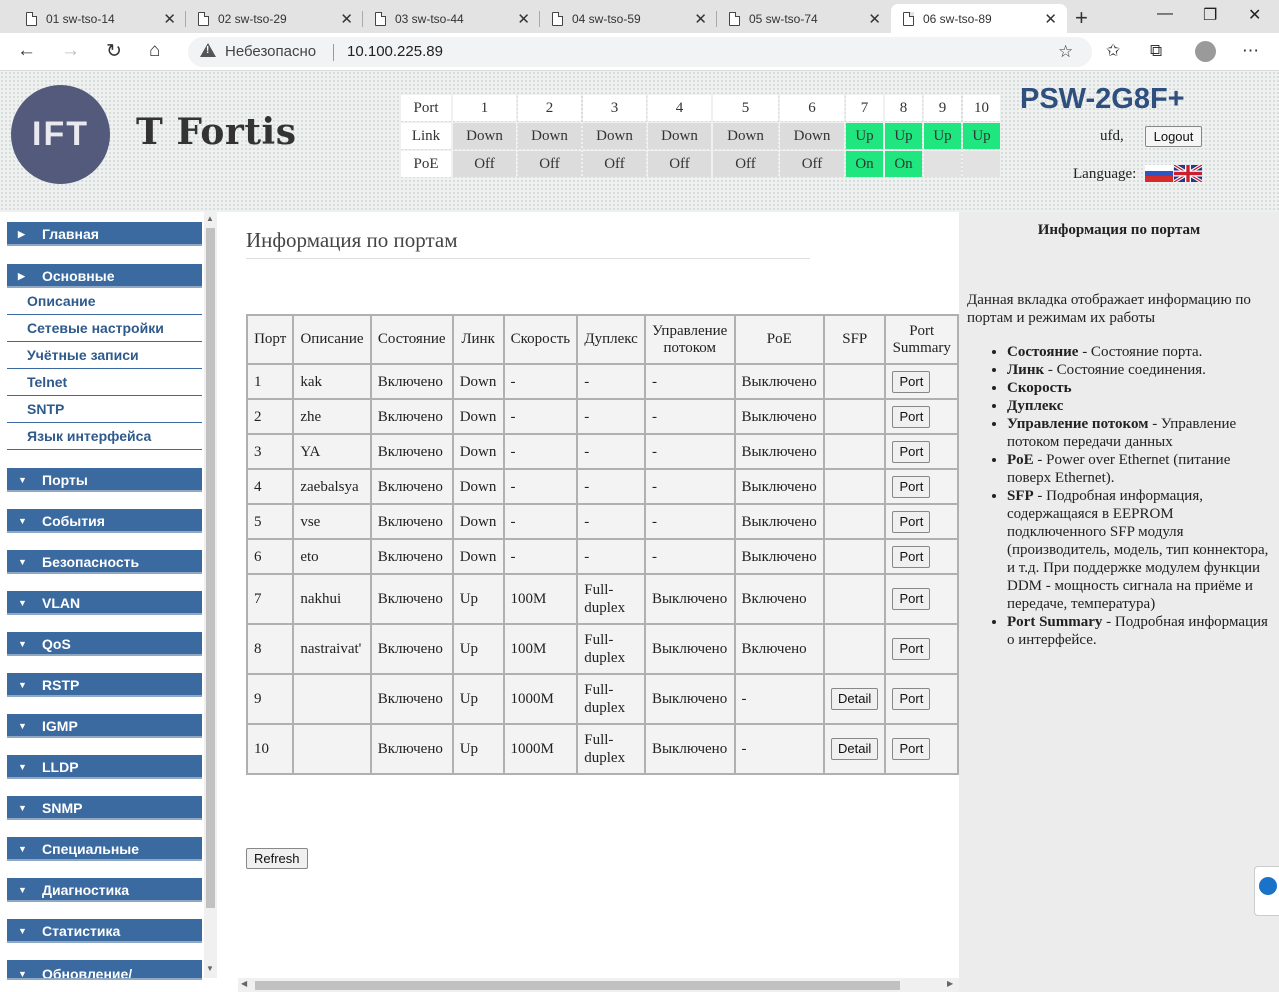 The image size is (1279, 992). What do you see at coordinates (640, 52) in the screenshot?
I see `url-field: Небезопасно 10.100.225.89 ☆` at bounding box center [640, 52].